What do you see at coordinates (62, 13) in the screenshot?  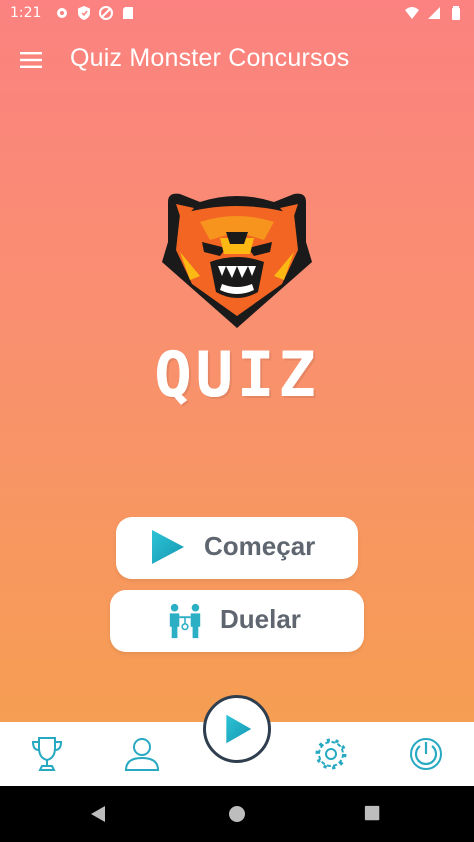 I see `settings-icon` at bounding box center [62, 13].